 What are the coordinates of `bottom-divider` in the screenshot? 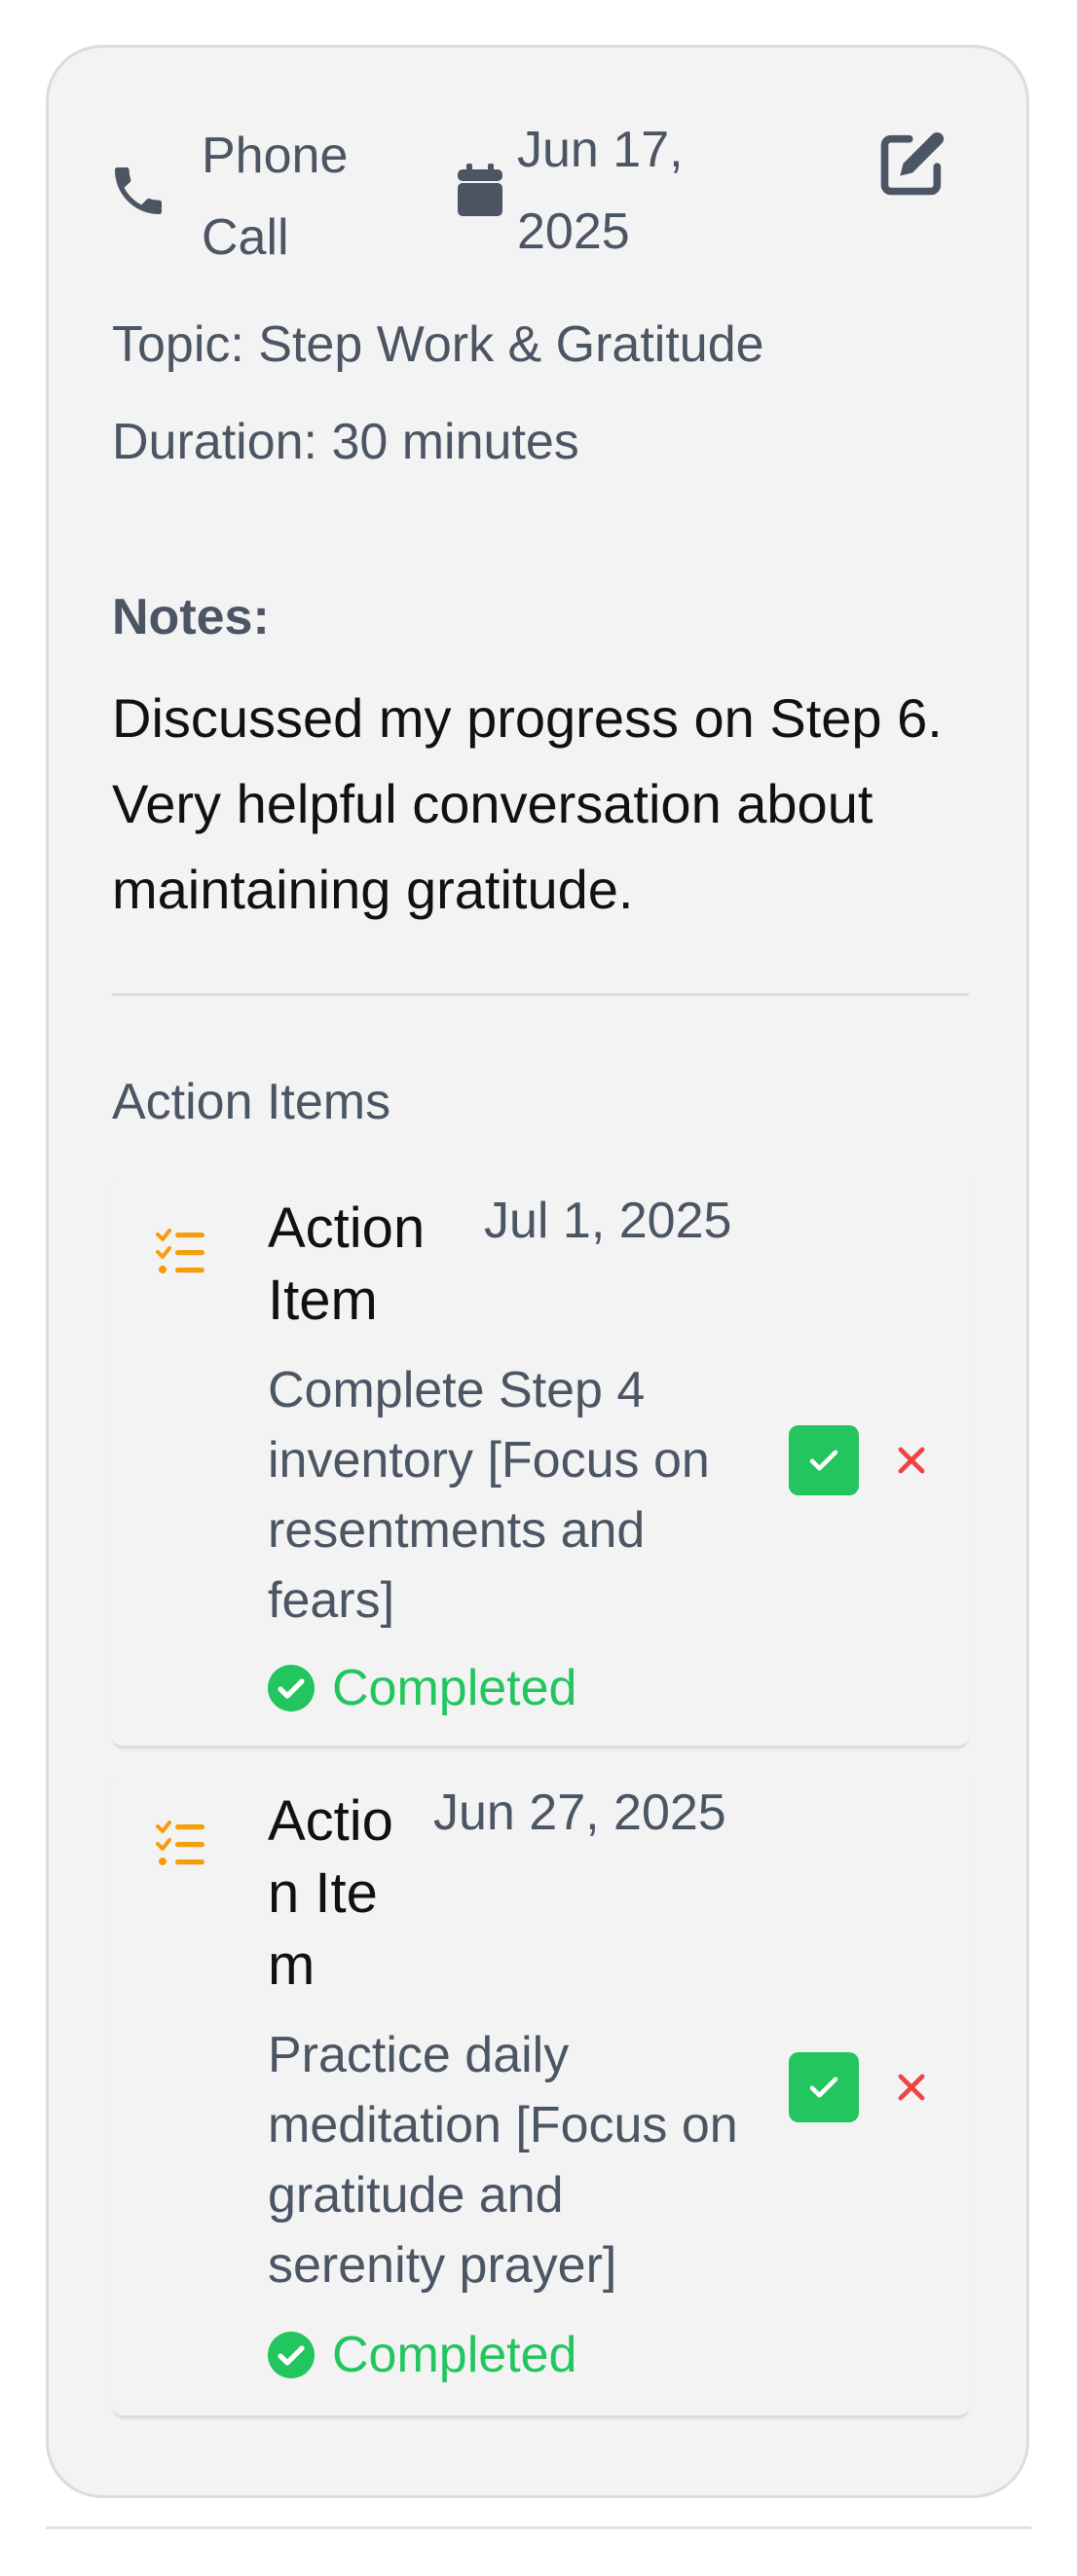 It's located at (538, 2527).